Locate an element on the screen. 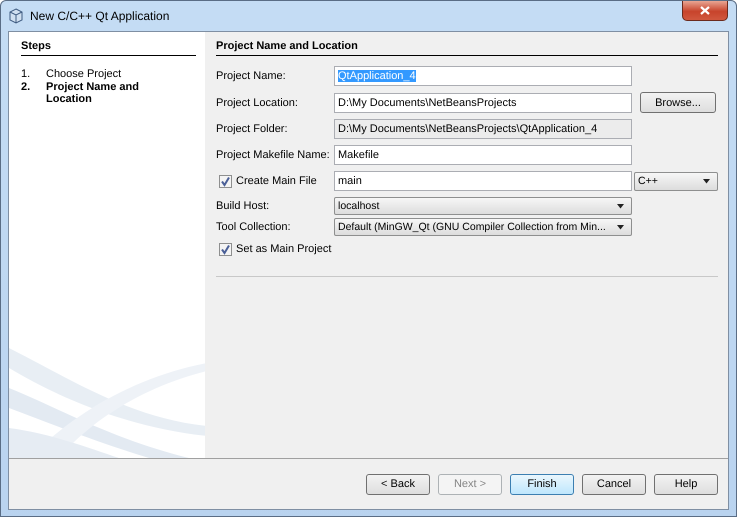 The width and height of the screenshot is (737, 517). checkbox-label: Create Main File is located at coordinates (276, 181).